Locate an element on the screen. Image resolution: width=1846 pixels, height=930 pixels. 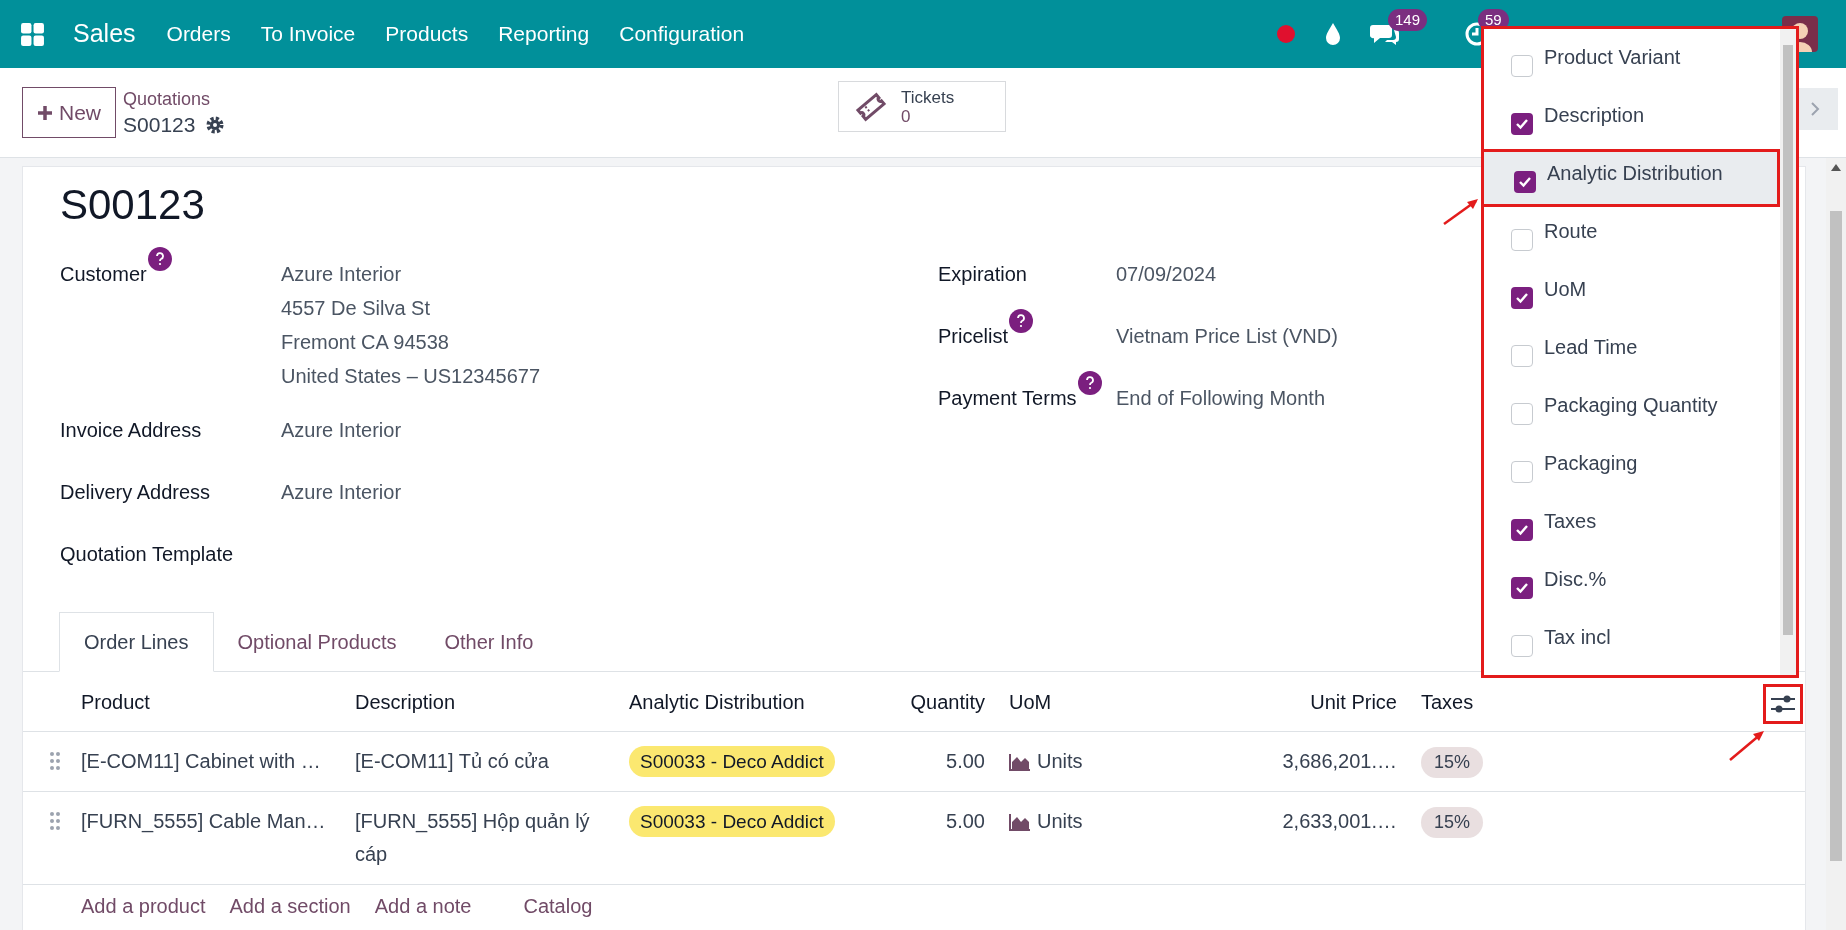
menu-item: Products is located at coordinates (427, 34).